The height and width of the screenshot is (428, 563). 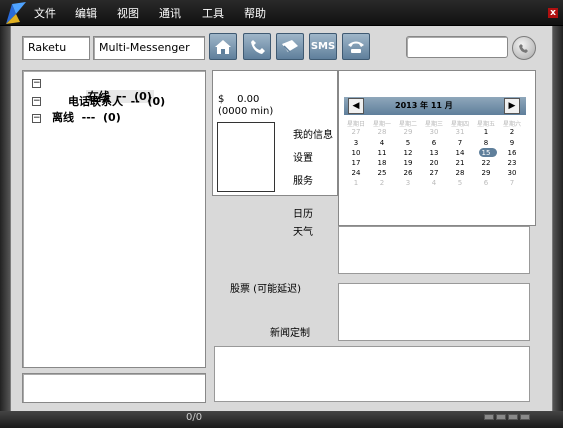 What do you see at coordinates (512, 153) in the screenshot?
I see `calendar-day: 16` at bounding box center [512, 153].